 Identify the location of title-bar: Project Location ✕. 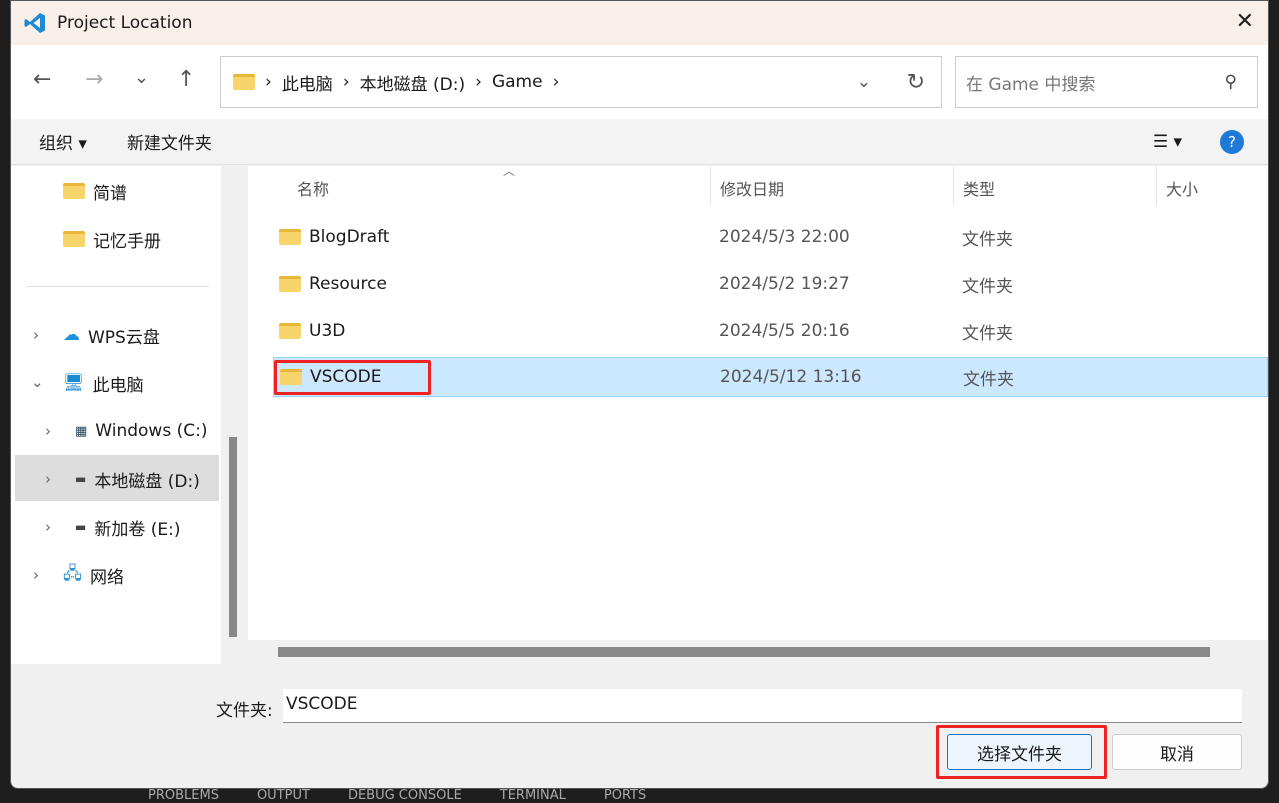
(639, 23).